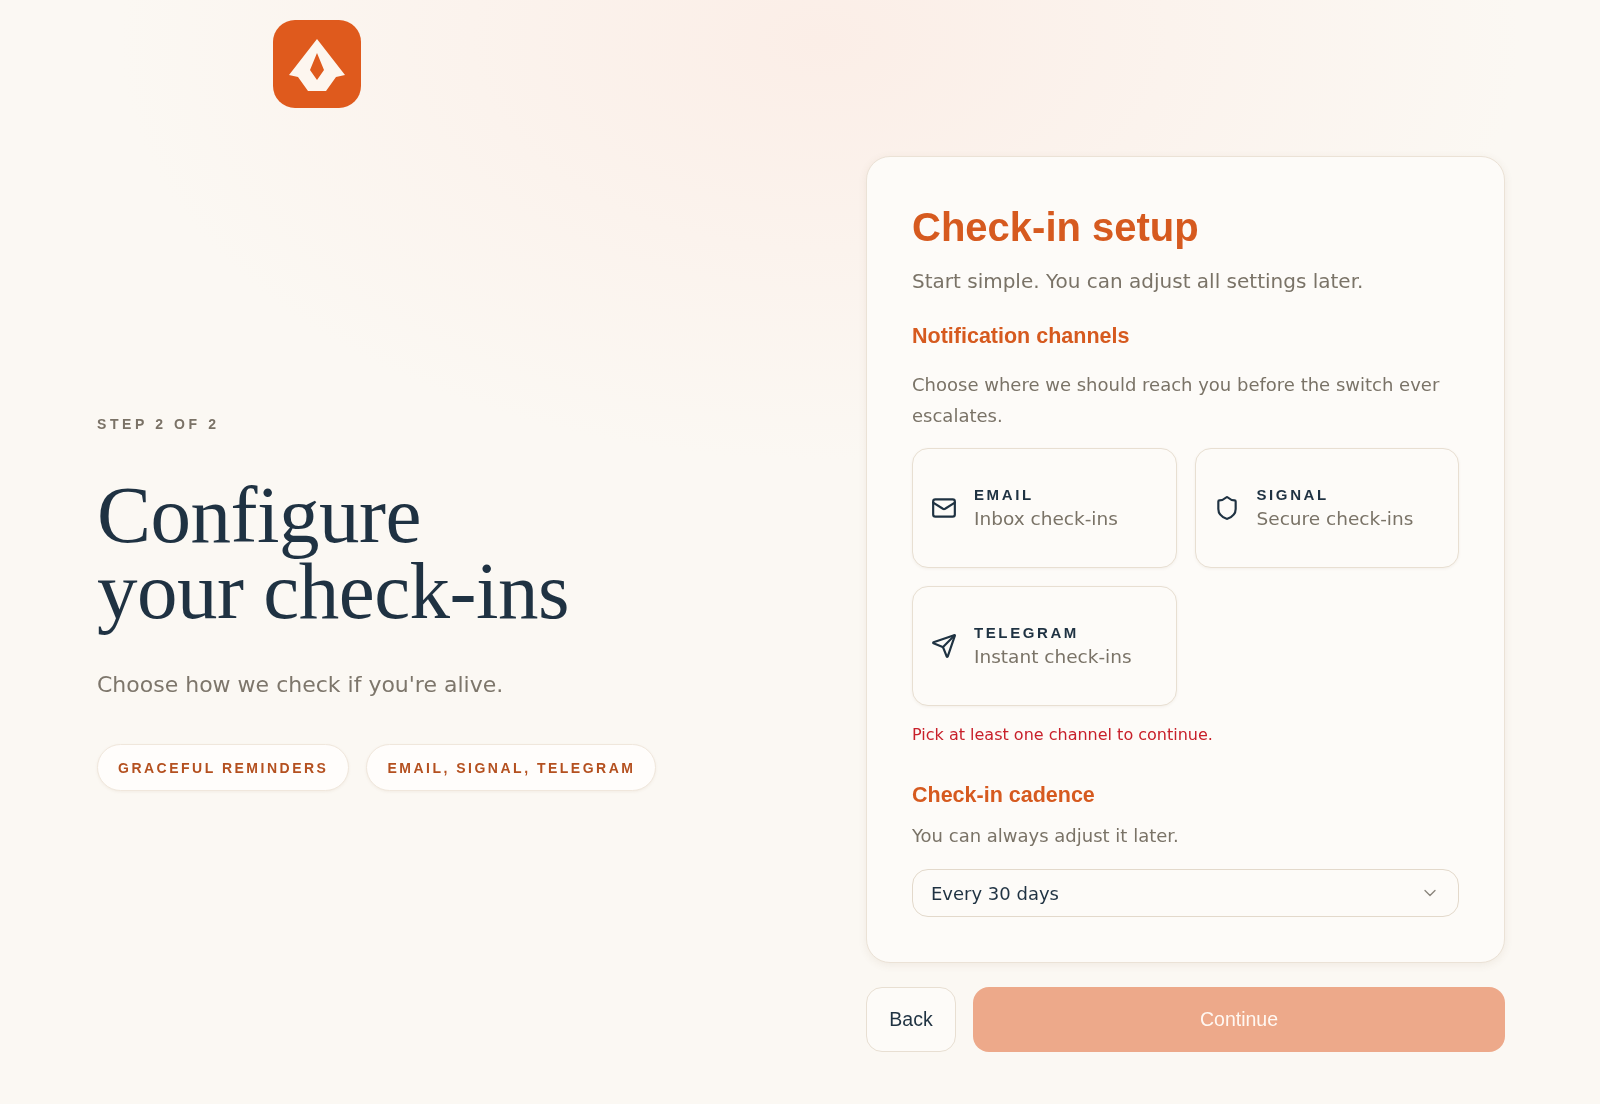 Image resolution: width=1600 pixels, height=1104 pixels. What do you see at coordinates (1185, 893) in the screenshot?
I see `cadence-select: Every 30 days` at bounding box center [1185, 893].